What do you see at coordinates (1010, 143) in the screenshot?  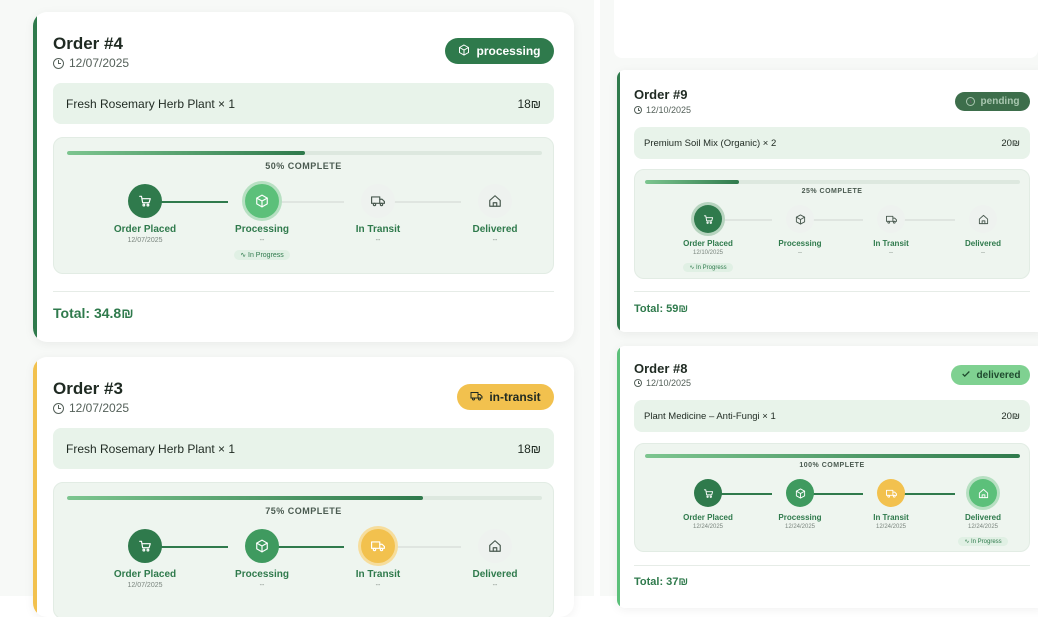 I see `item-price: 20₪` at bounding box center [1010, 143].